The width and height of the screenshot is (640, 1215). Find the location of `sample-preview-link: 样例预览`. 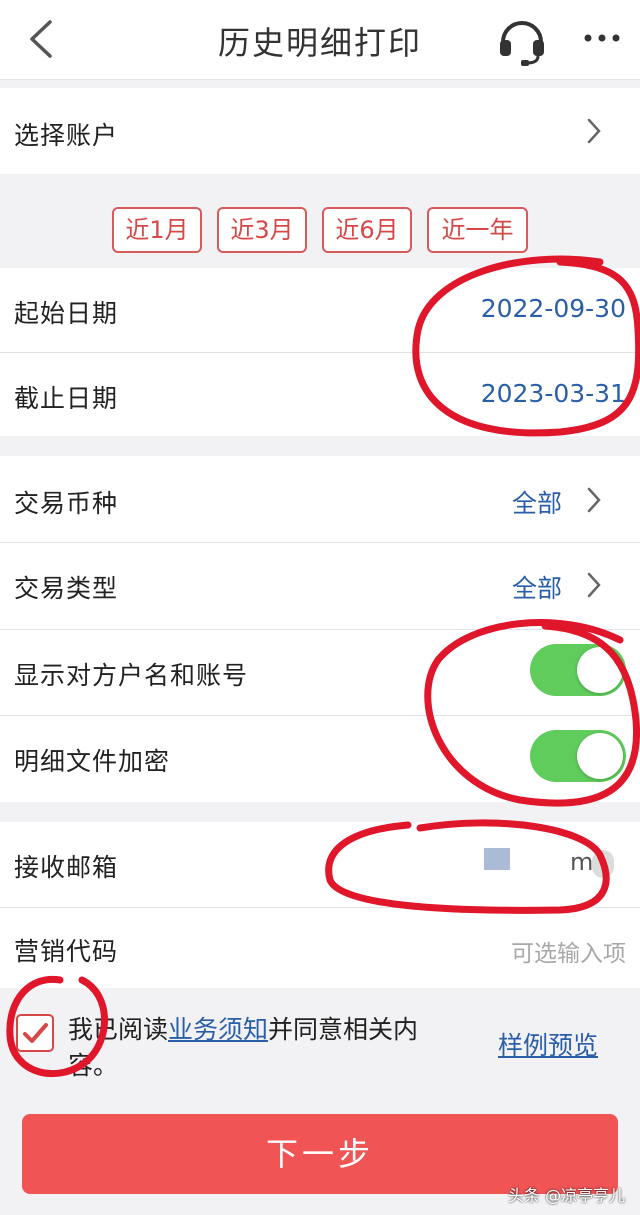

sample-preview-link: 样例预览 is located at coordinates (548, 1044).